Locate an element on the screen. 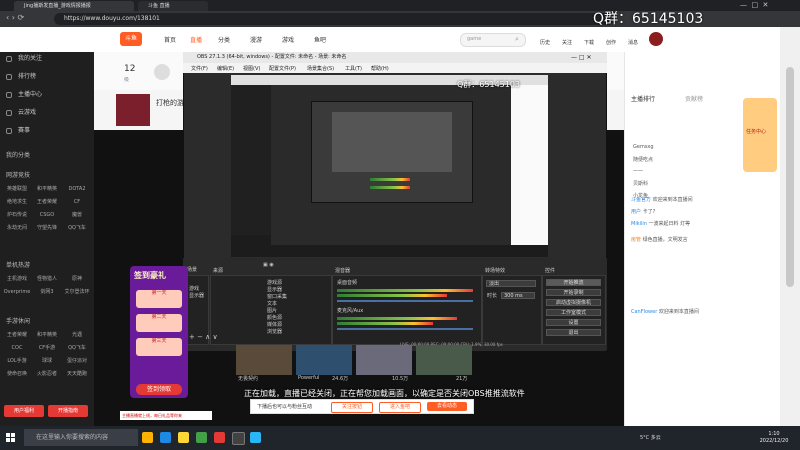 The width and height of the screenshot is (800, 450). settings-button: 设置 is located at coordinates (573, 322).